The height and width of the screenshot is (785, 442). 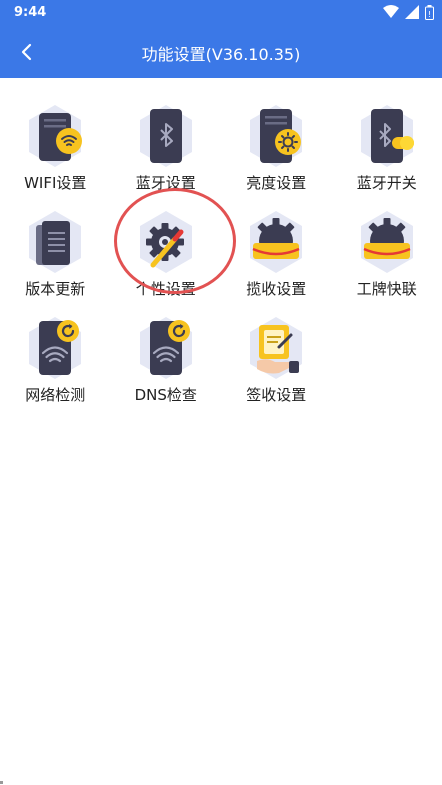 I want to click on menu-item-version-update: 版本更新, so click(x=55, y=254).